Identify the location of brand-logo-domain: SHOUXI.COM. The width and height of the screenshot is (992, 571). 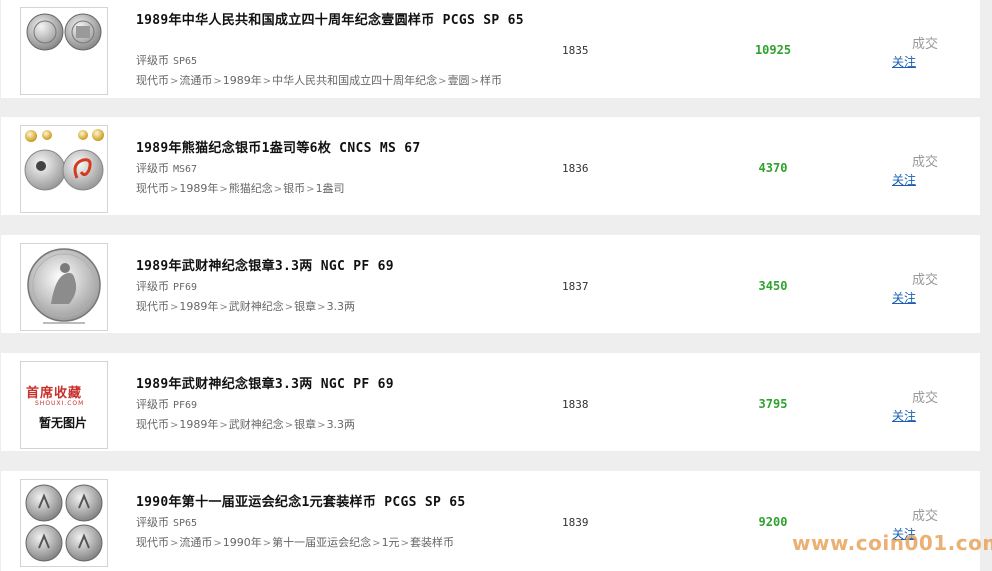
(60, 403).